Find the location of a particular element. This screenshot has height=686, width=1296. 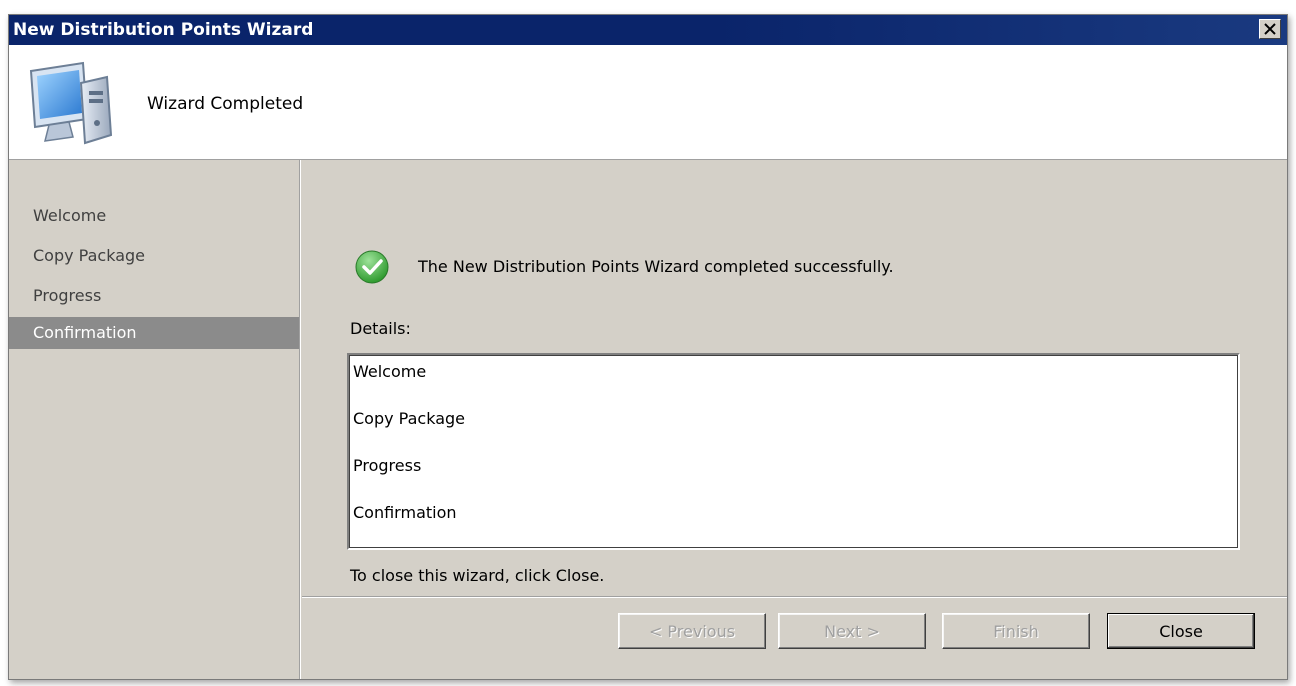

details-line: Copy Package is located at coordinates (409, 418).